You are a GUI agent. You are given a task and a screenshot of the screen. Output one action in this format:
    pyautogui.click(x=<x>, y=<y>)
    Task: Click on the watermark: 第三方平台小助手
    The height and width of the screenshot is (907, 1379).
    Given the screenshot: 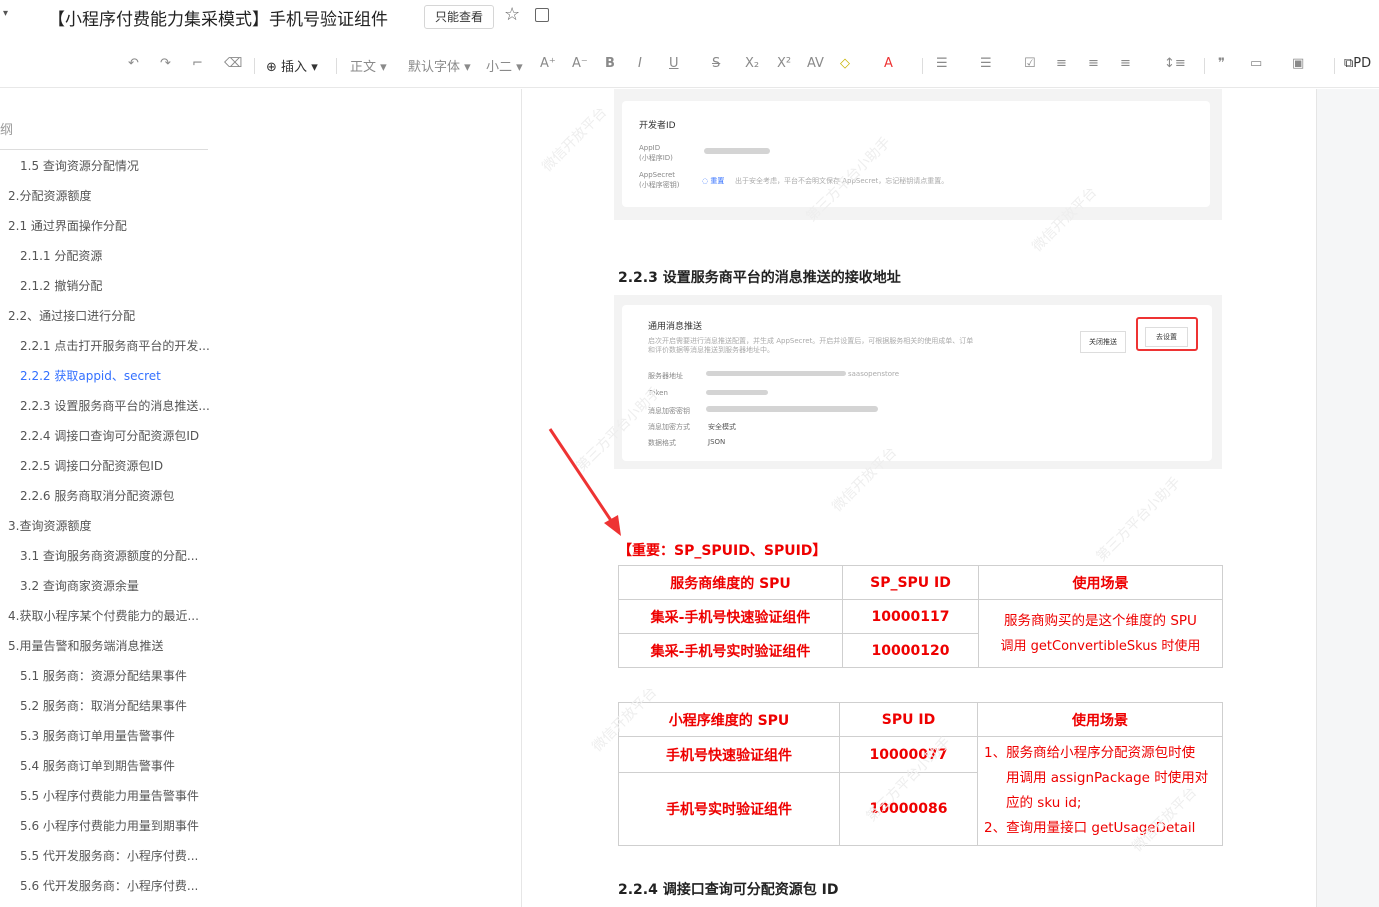 What is the action you would take?
    pyautogui.click(x=1138, y=519)
    